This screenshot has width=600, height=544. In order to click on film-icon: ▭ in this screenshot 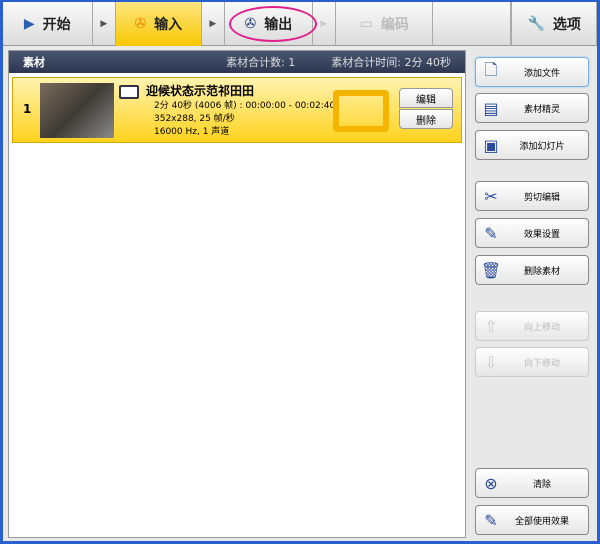, I will do `click(366, 24)`.